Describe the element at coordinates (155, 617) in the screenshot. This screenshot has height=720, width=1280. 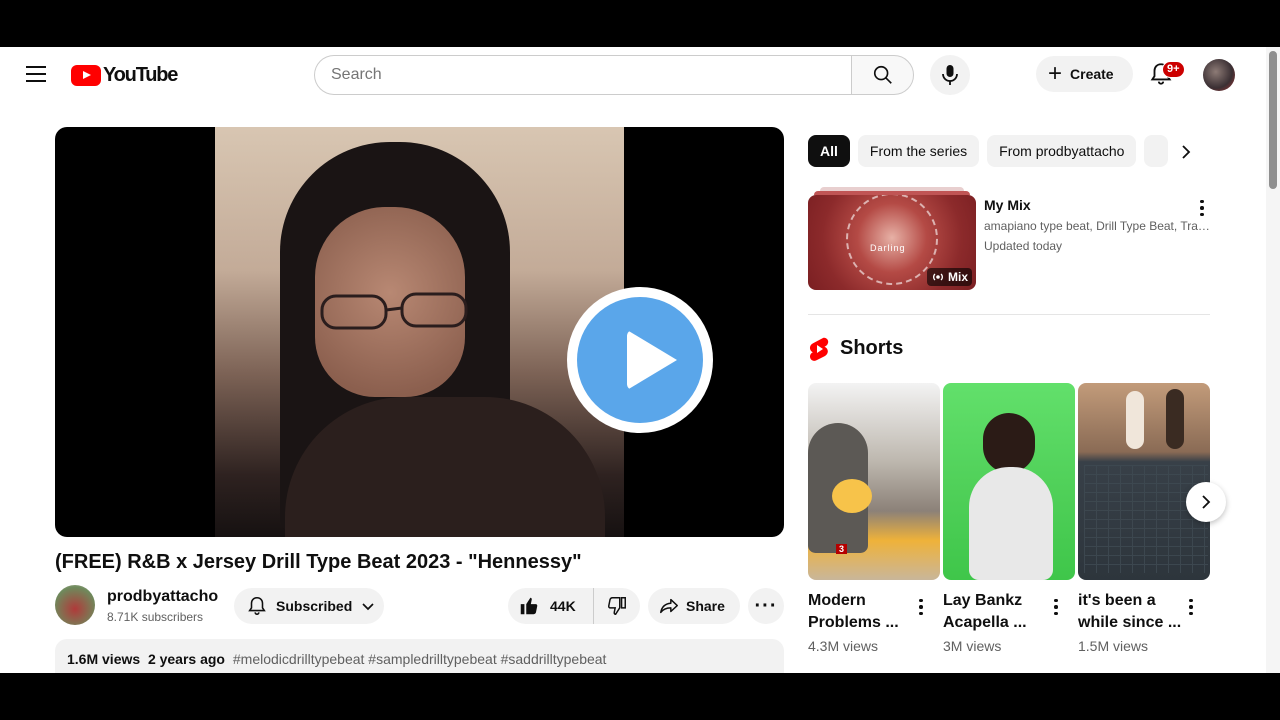
I see `subscriber-count: 8.71K subscribers` at that location.